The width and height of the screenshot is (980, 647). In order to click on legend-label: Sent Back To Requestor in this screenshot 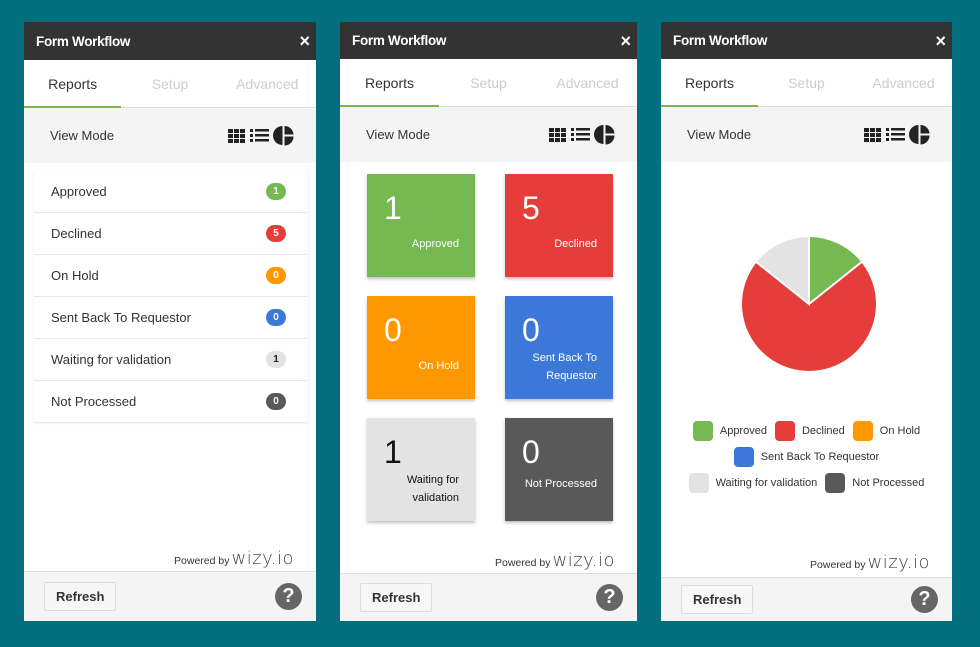, I will do `click(820, 457)`.